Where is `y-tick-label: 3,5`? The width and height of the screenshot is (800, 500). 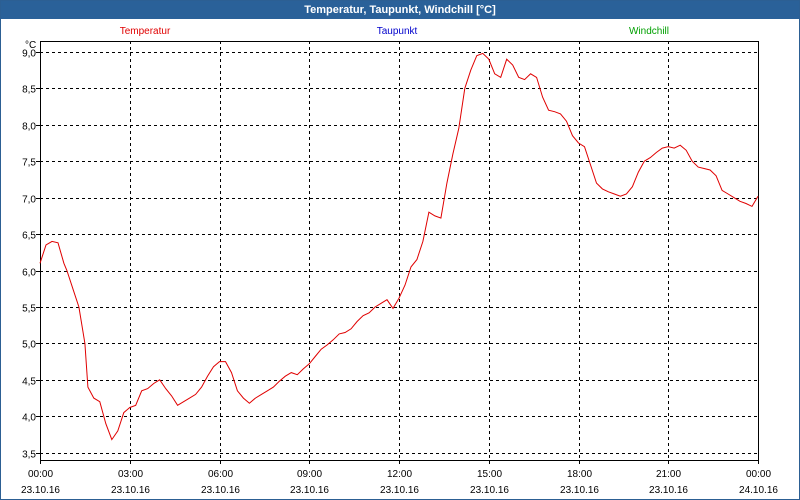
y-tick-label: 3,5 is located at coordinates (29, 455).